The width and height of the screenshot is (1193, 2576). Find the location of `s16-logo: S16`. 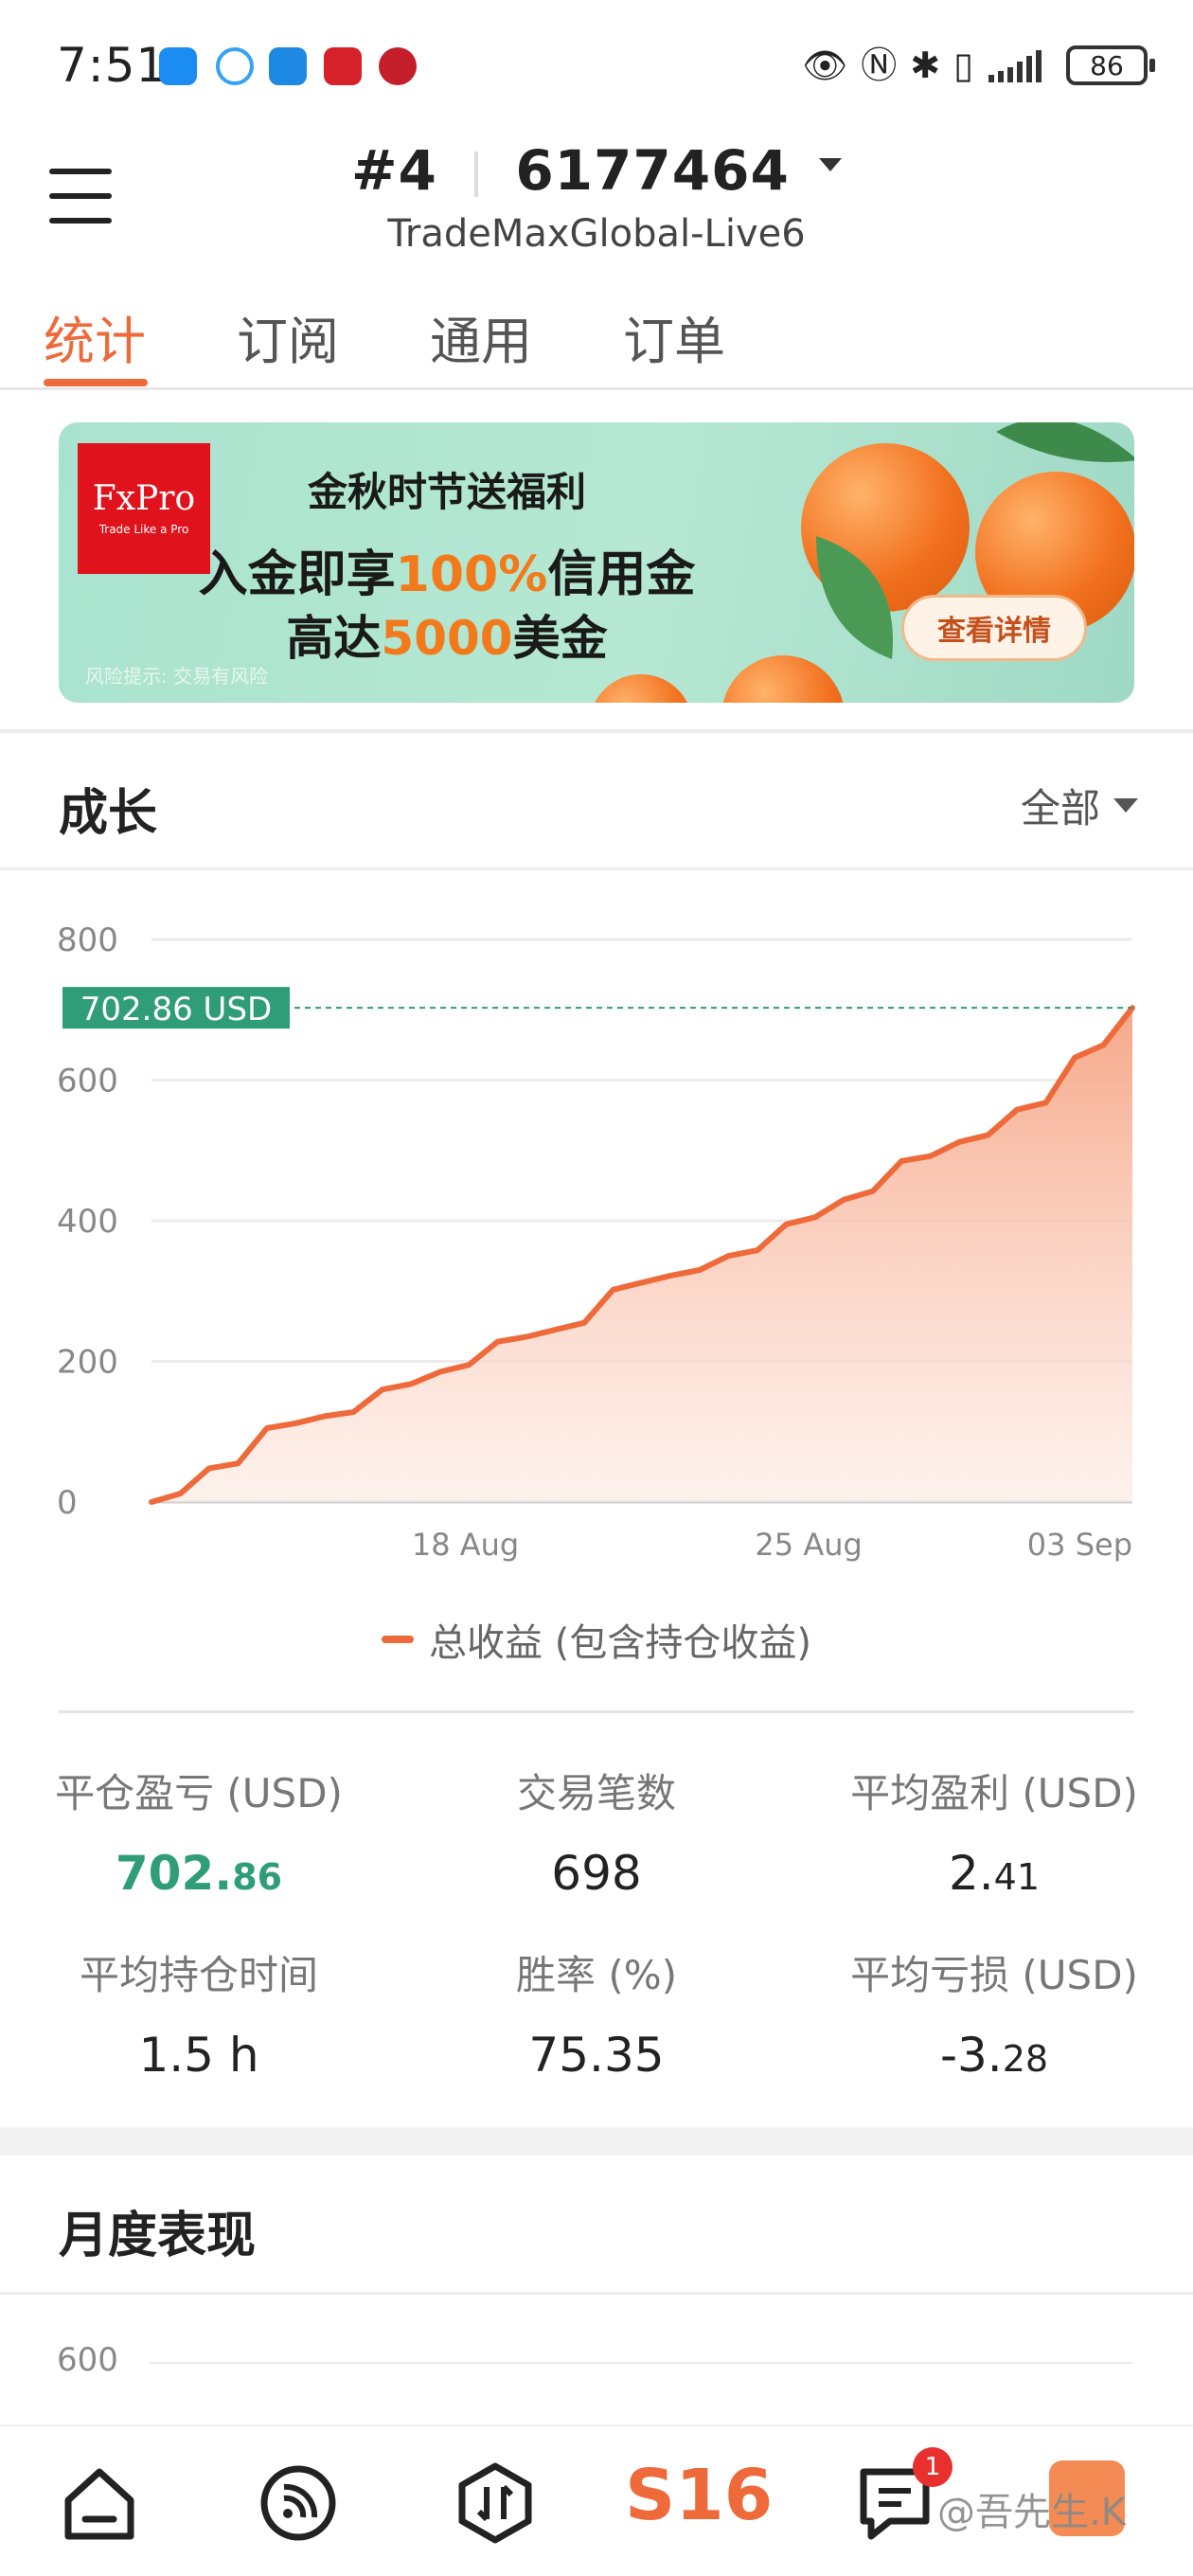

s16-logo: S16 is located at coordinates (699, 2497).